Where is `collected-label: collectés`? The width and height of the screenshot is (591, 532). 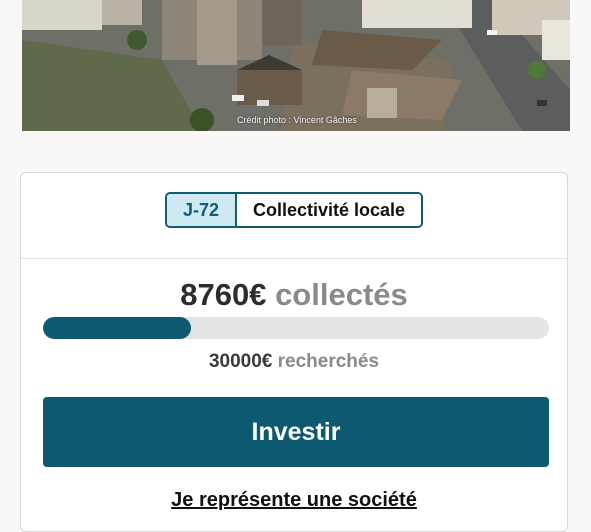
collected-label: collectés is located at coordinates (341, 294).